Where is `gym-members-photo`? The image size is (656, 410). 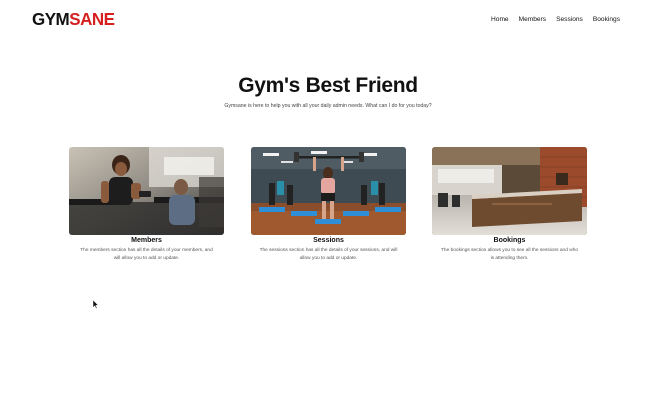 gym-members-photo is located at coordinates (146, 191).